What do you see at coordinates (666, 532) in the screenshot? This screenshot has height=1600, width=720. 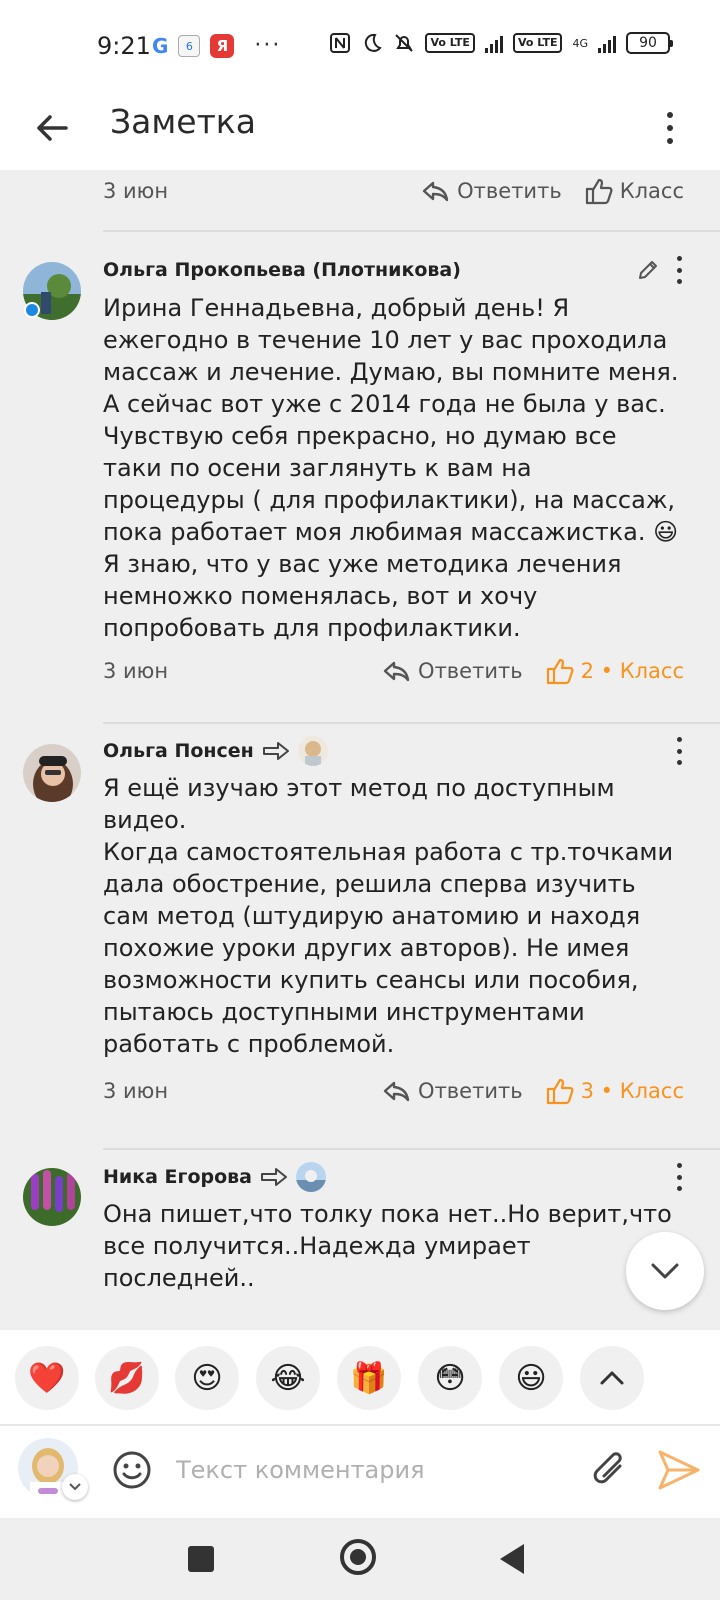 I see `smile-emoji: 😃` at bounding box center [666, 532].